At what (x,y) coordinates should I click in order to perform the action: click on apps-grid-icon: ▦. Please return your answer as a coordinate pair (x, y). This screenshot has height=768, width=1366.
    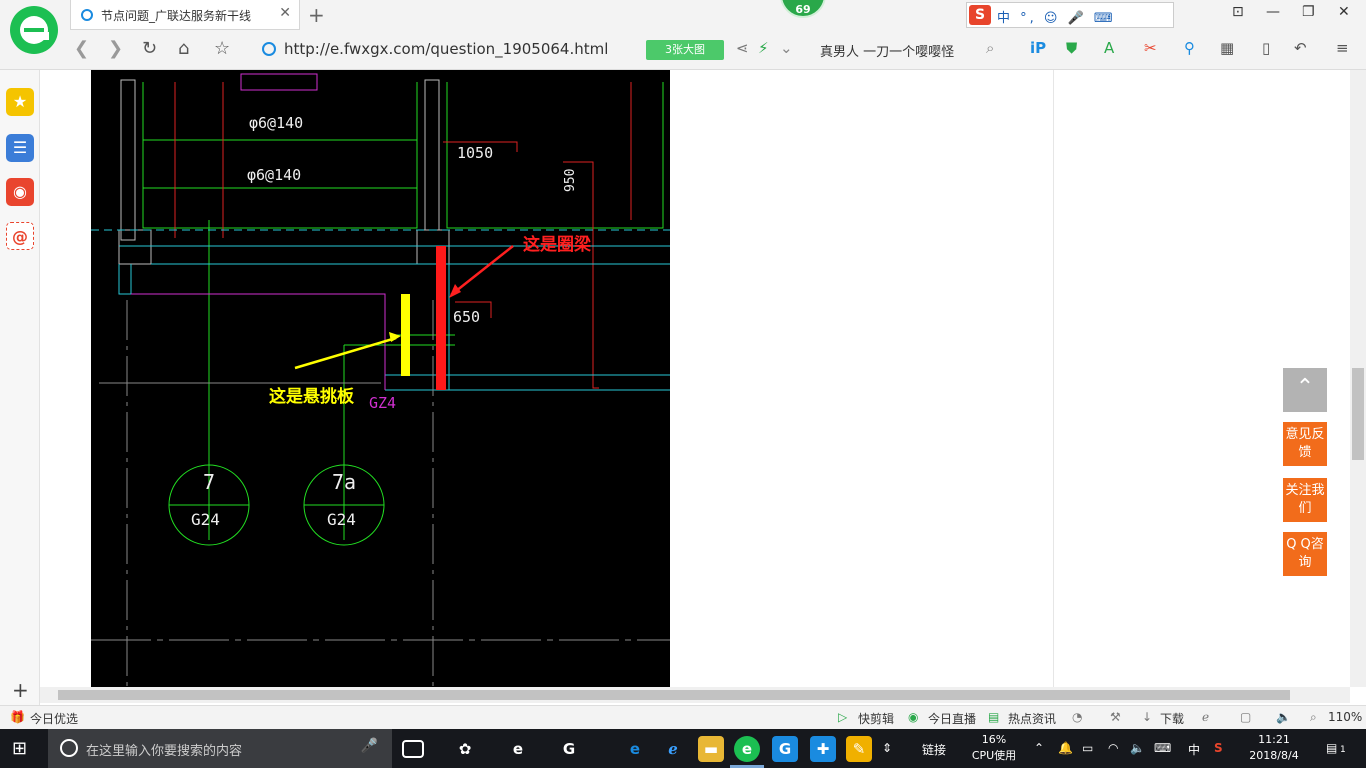
    Looking at the image, I should click on (1227, 48).